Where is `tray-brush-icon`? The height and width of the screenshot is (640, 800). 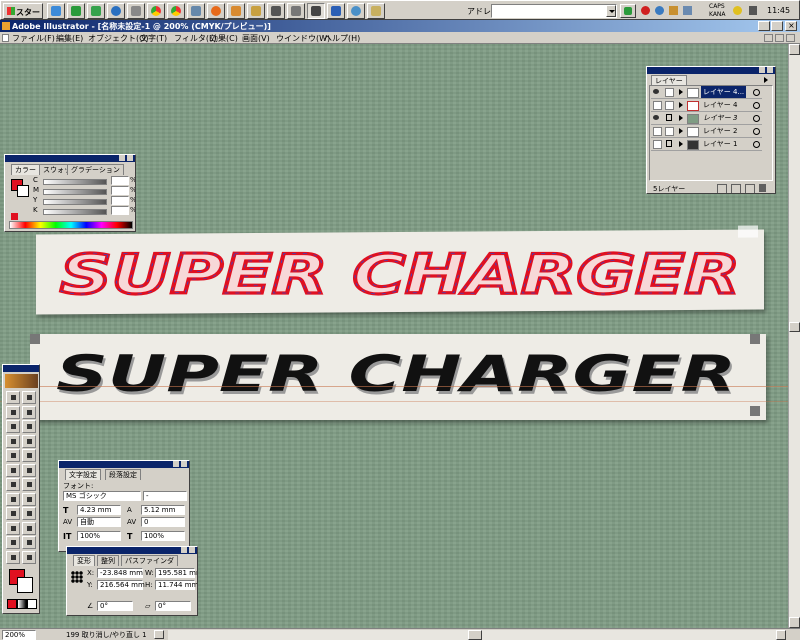
tray-brush-icon is located at coordinates (673, 10).